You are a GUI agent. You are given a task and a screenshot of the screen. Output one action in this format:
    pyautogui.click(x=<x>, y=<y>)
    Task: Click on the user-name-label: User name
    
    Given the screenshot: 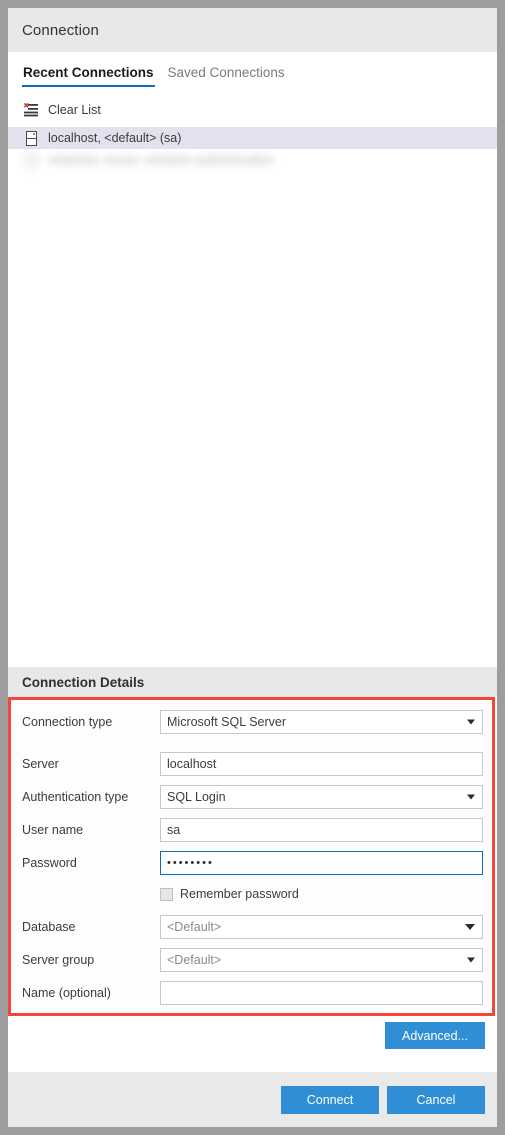 What is the action you would take?
    pyautogui.click(x=53, y=830)
    